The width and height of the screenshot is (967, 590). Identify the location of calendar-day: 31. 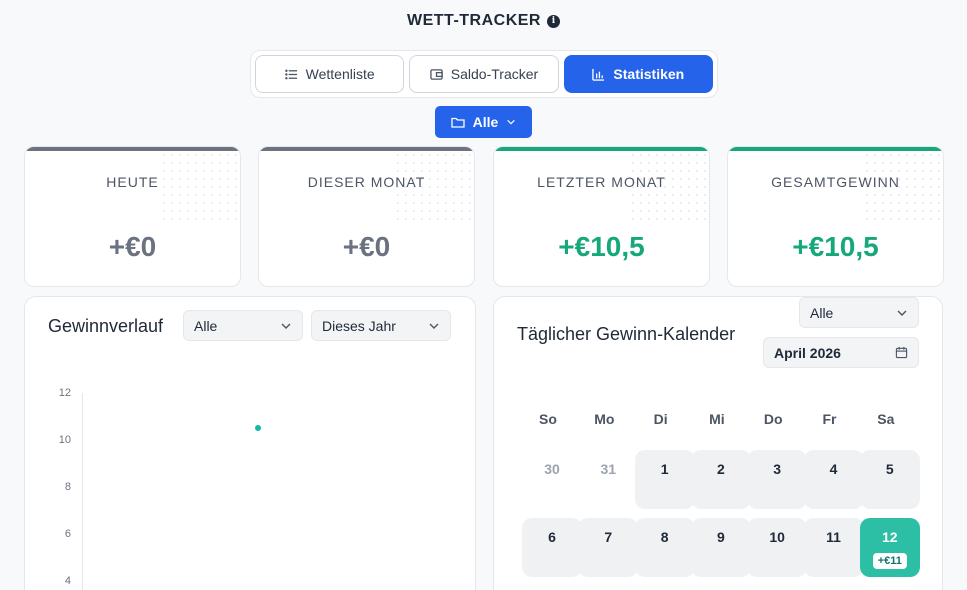
(608, 479).